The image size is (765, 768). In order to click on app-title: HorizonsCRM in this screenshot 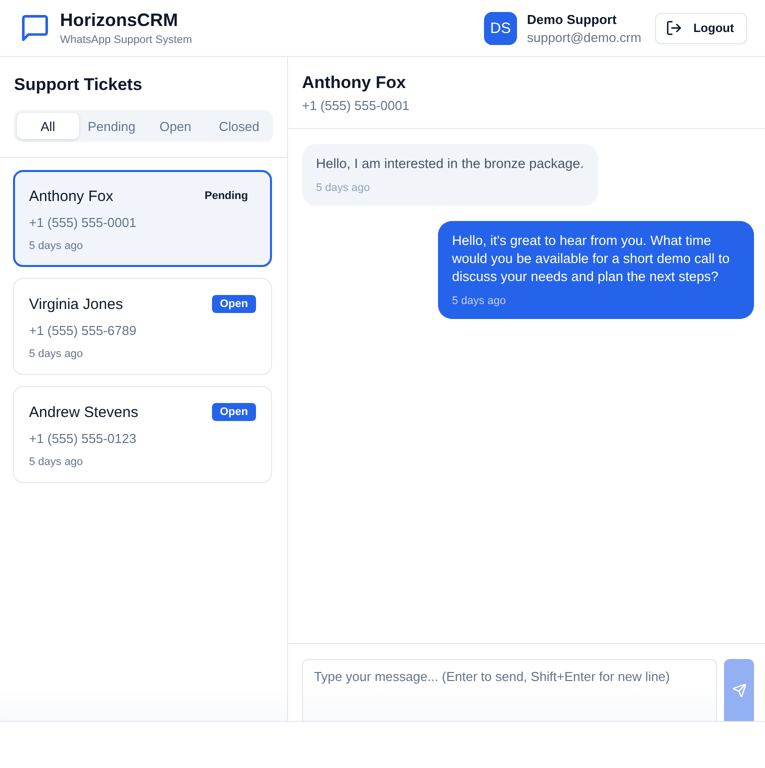, I will do `click(119, 20)`.